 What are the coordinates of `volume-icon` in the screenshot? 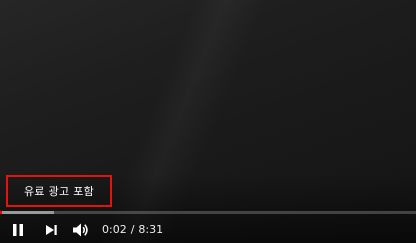 It's located at (80, 229).